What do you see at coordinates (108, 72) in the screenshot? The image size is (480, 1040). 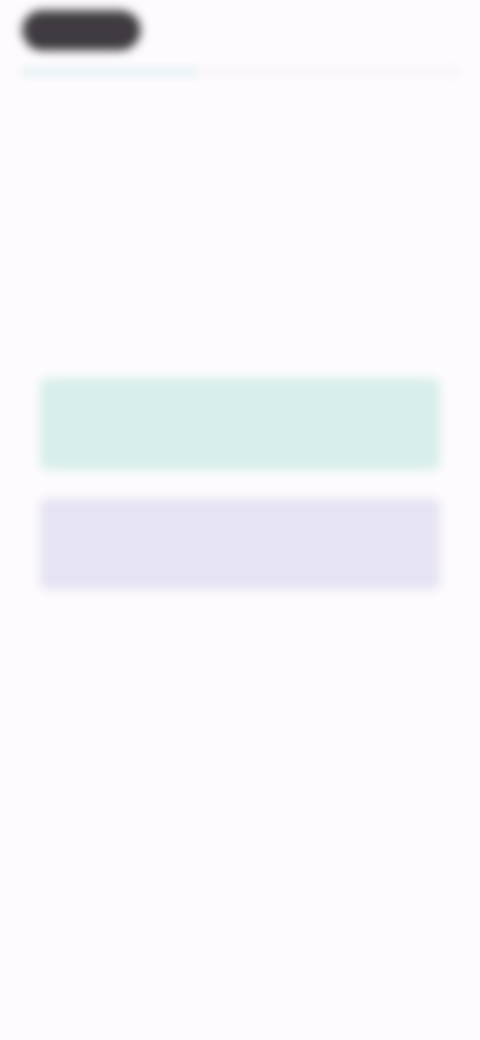 I see `progress-fill` at bounding box center [108, 72].